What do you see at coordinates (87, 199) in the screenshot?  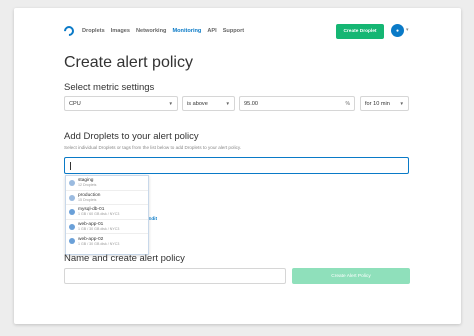 I see `dropdown-item-sub: 15 Droplets` at bounding box center [87, 199].